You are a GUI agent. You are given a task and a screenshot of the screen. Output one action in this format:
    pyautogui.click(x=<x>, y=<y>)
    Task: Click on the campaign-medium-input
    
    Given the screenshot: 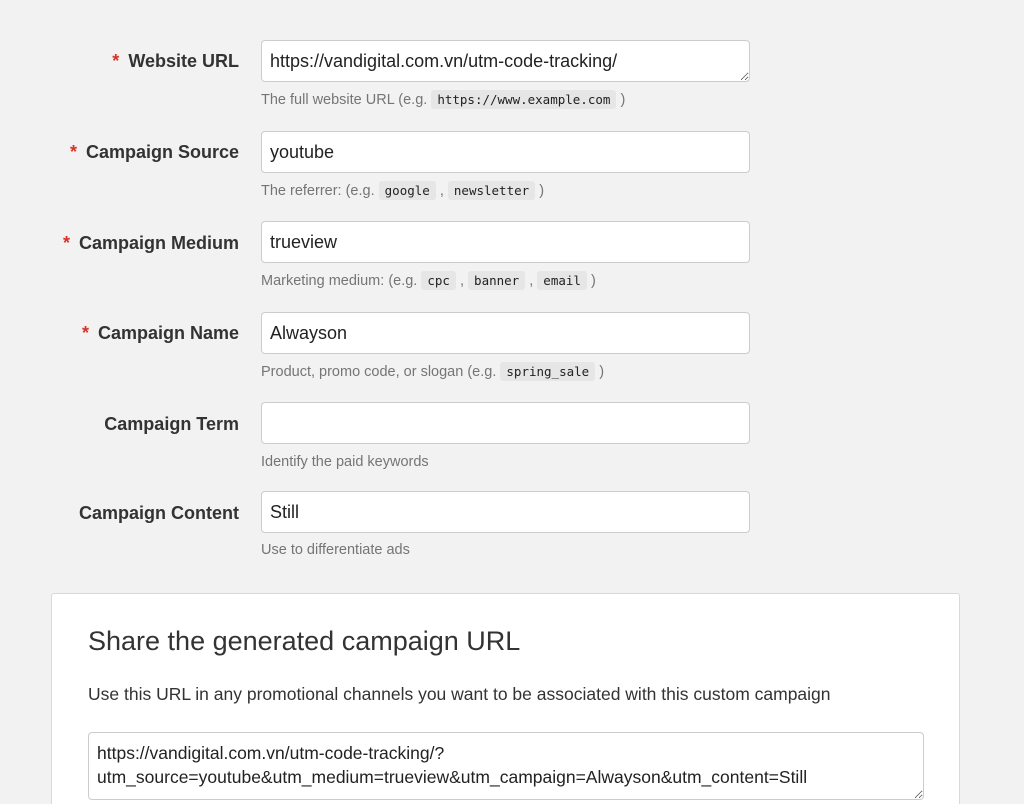 What is the action you would take?
    pyautogui.click(x=505, y=242)
    